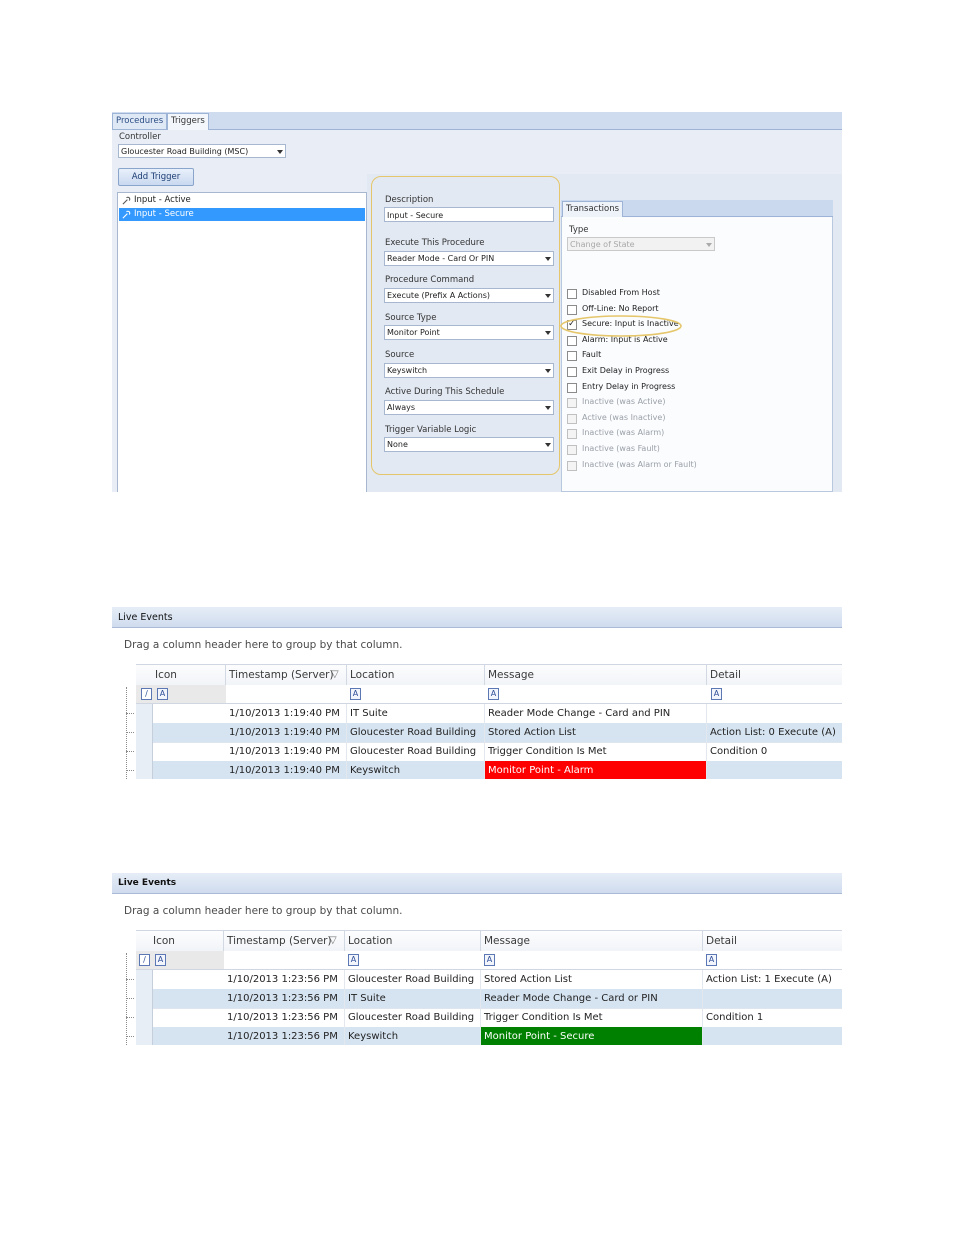  Describe the element at coordinates (416, 713) in the screenshot. I see `cell-location: IT Suite` at that location.